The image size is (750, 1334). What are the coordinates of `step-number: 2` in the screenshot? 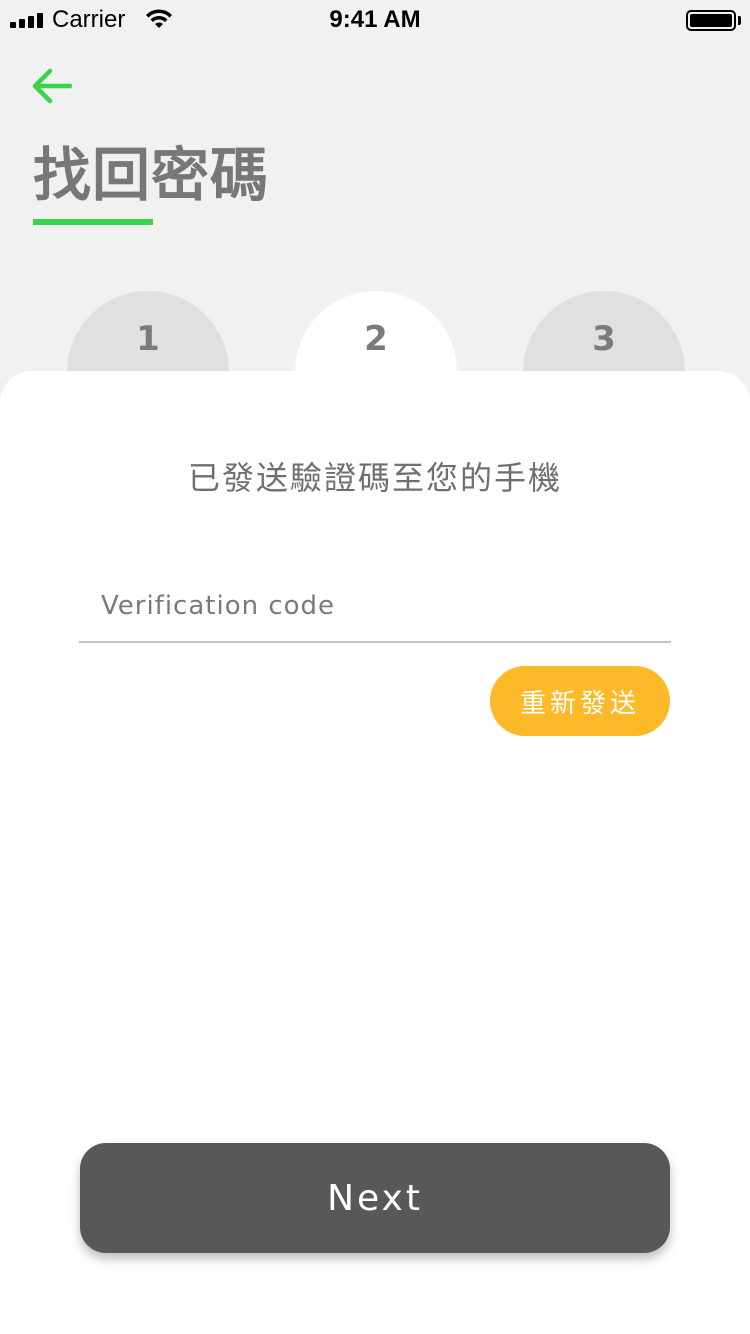 It's located at (376, 339).